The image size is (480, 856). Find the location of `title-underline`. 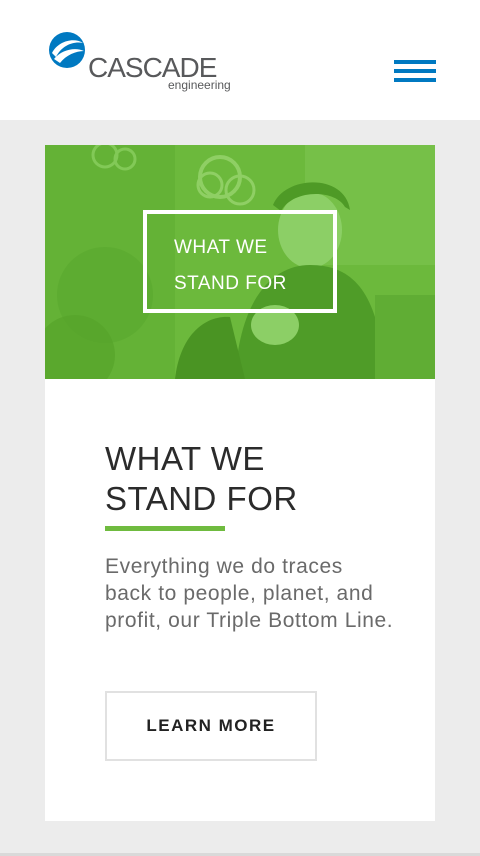

title-underline is located at coordinates (165, 528).